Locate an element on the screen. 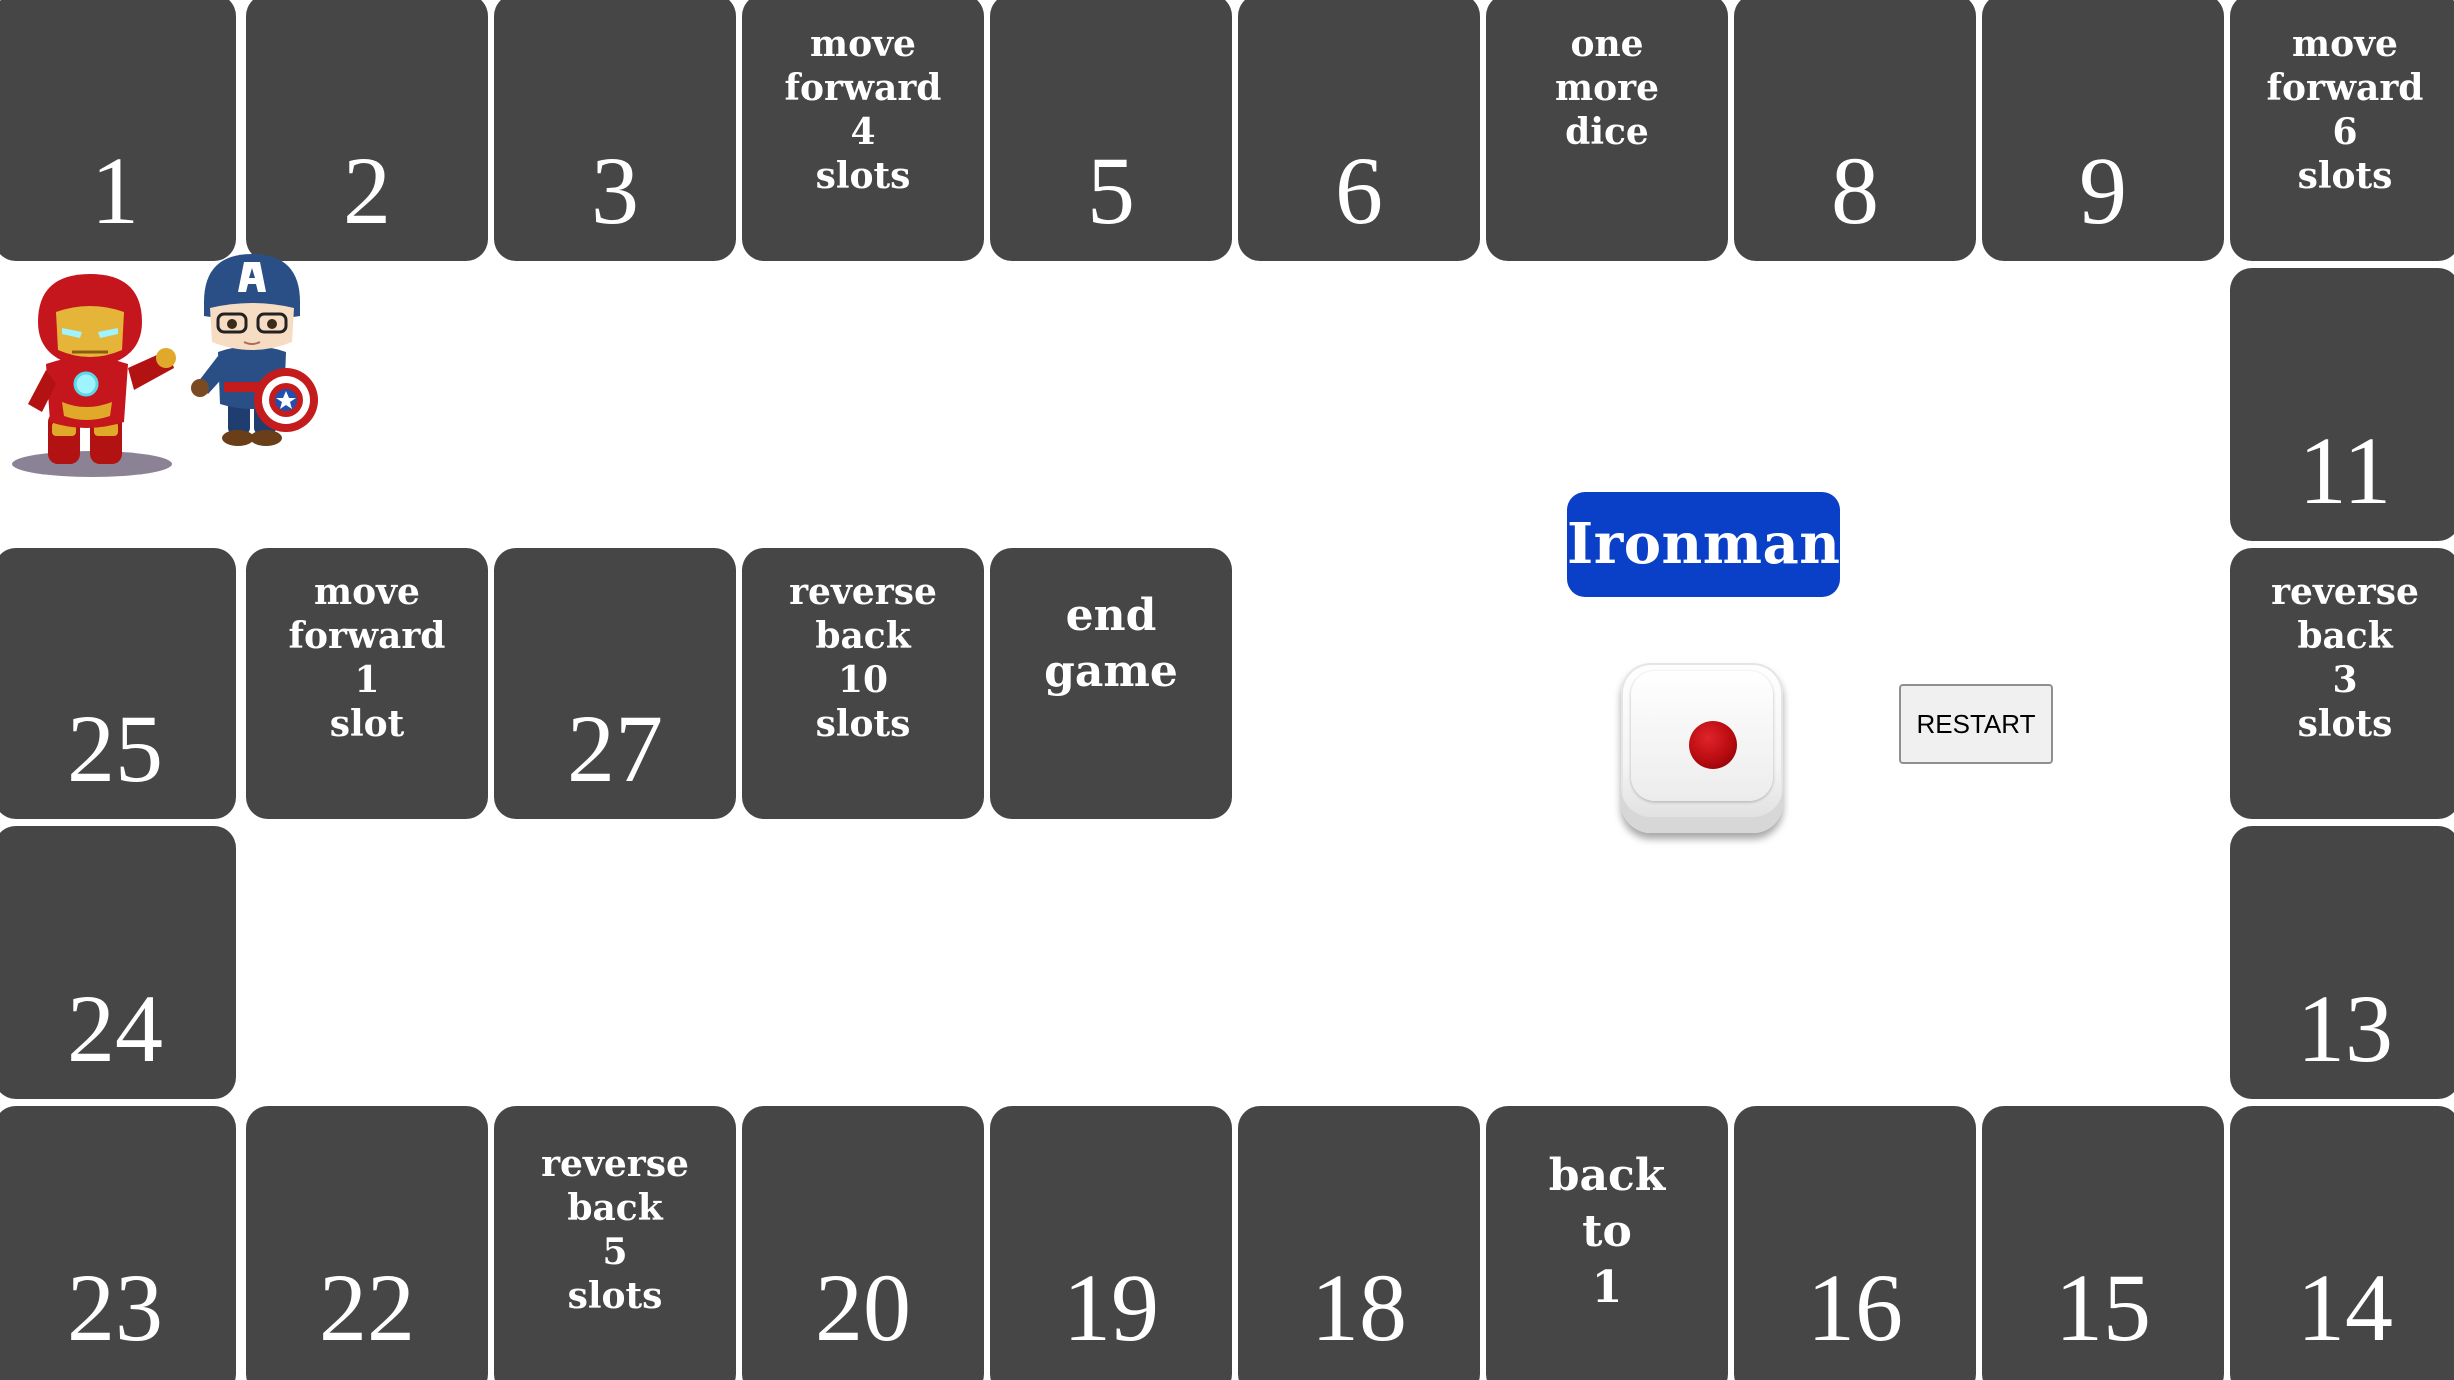 This screenshot has height=1380, width=2454. dice-button is located at coordinates (1702, 748).